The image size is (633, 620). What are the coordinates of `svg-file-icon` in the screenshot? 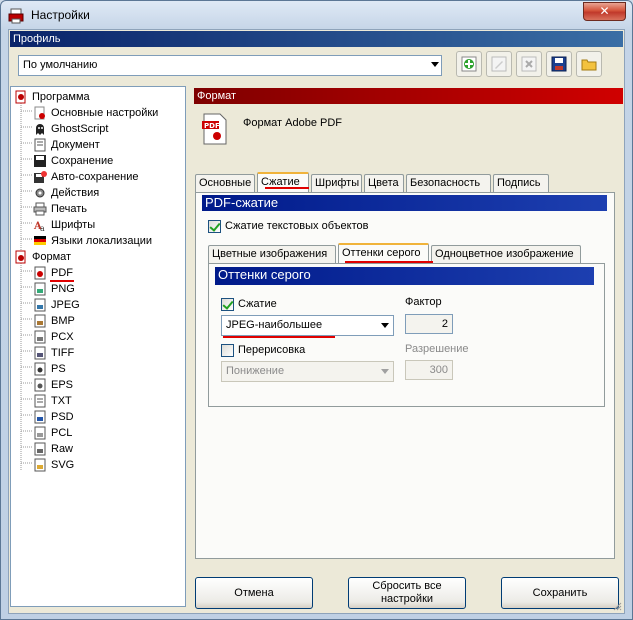 It's located at (40, 465).